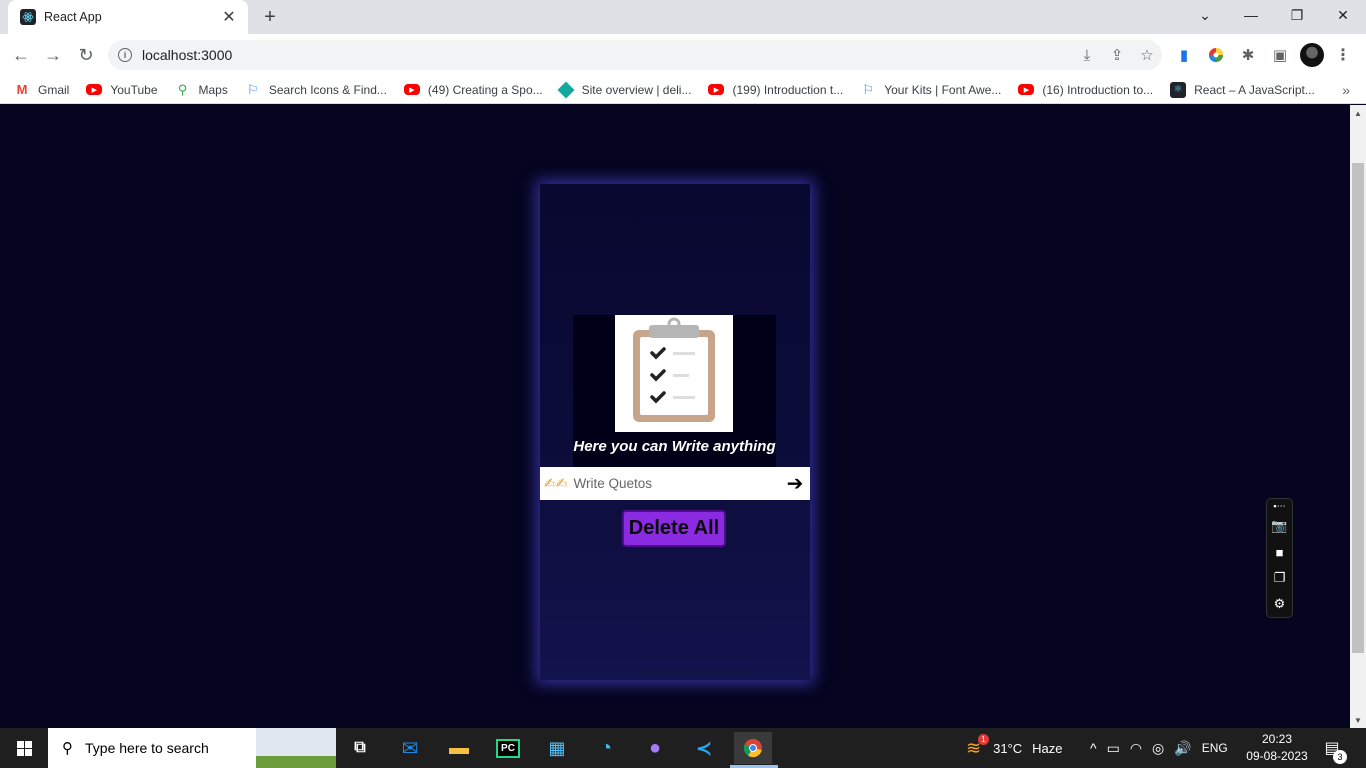  I want to click on share-icon: ⇪, so click(1117, 55).